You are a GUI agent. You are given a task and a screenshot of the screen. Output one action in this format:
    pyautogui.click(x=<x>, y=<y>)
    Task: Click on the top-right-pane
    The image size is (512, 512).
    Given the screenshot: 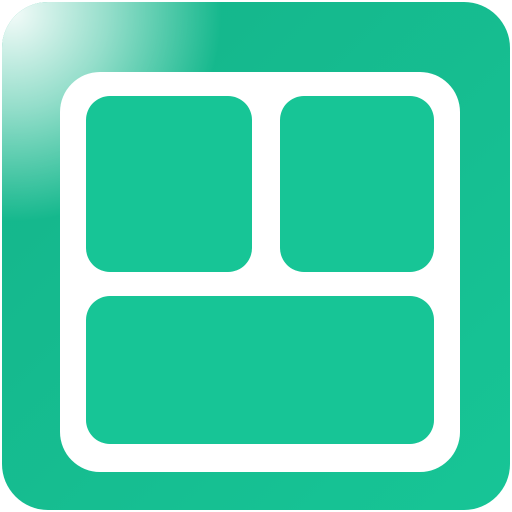 What is the action you would take?
    pyautogui.click(x=357, y=184)
    